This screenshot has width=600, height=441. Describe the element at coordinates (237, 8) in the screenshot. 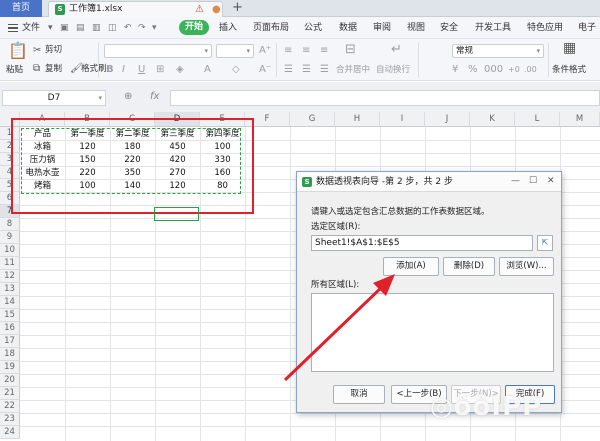

I see `new-tab-button: +` at that location.